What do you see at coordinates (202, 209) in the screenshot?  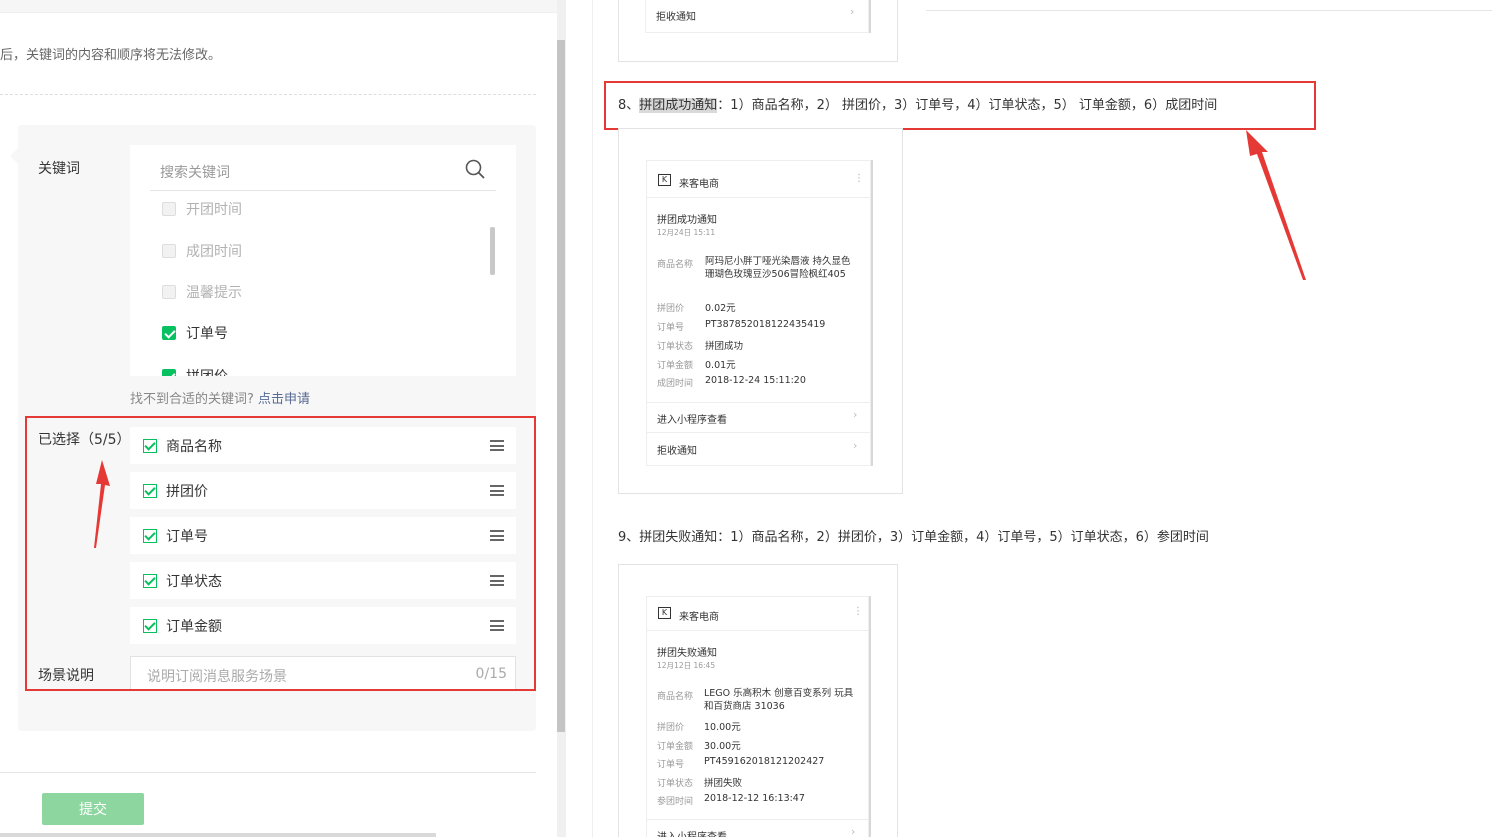 I see `keyword-option: 开团时间` at bounding box center [202, 209].